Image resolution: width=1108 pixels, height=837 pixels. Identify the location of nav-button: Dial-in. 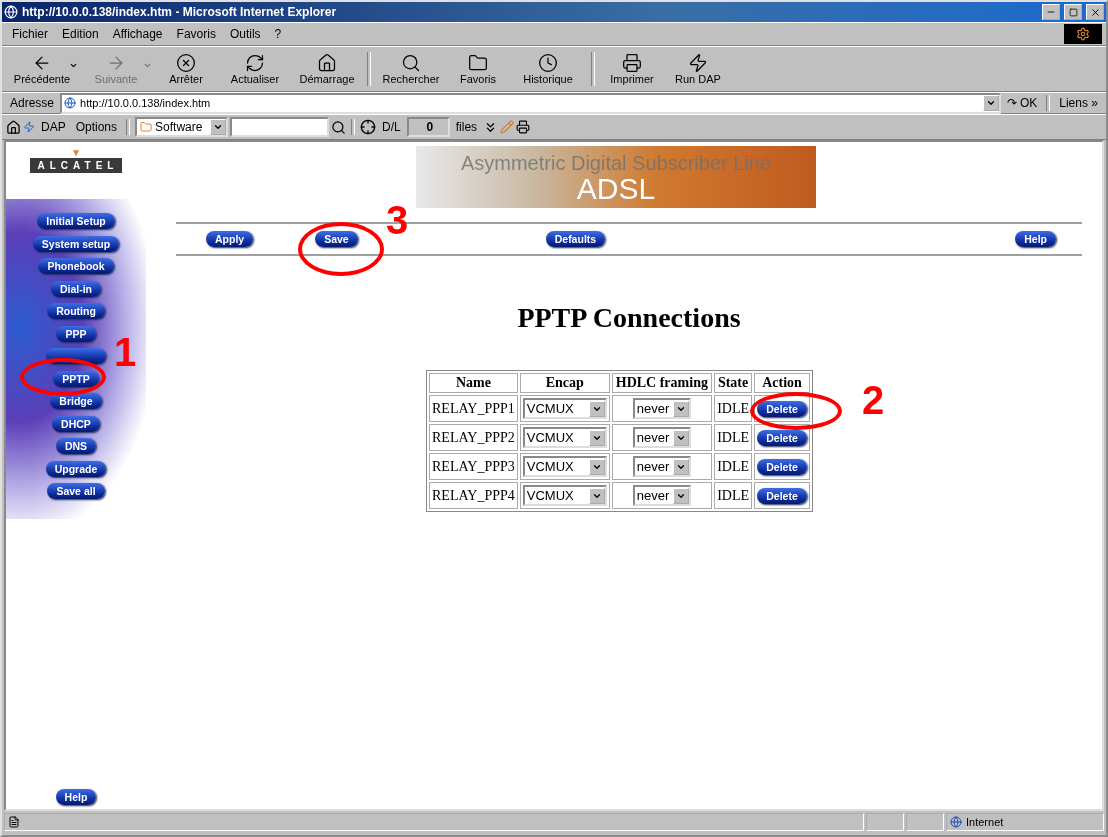
(76, 288).